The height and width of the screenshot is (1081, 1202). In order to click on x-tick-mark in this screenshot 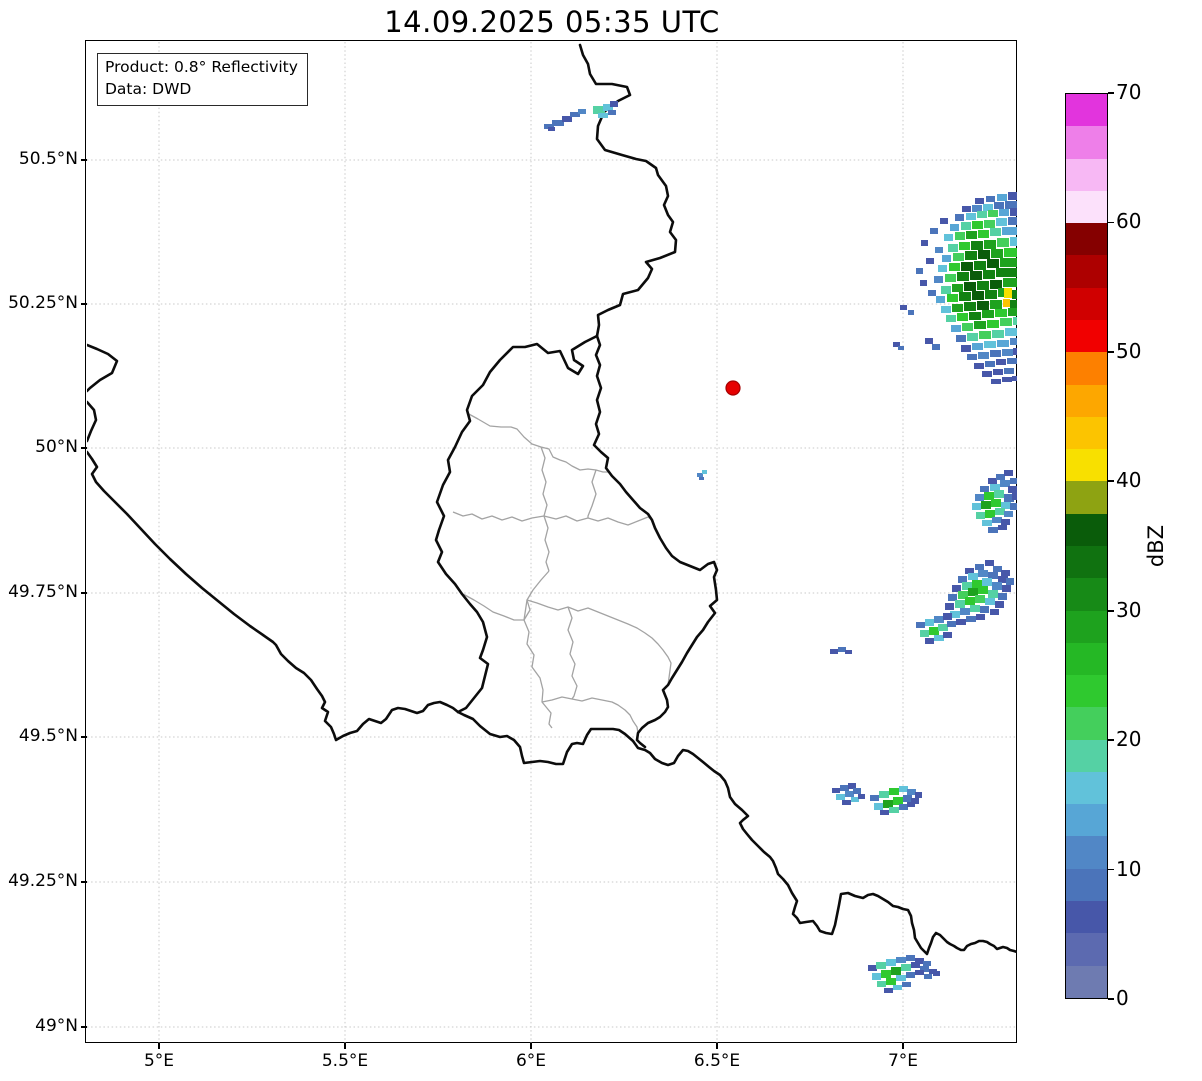, I will do `click(159, 1046)`.